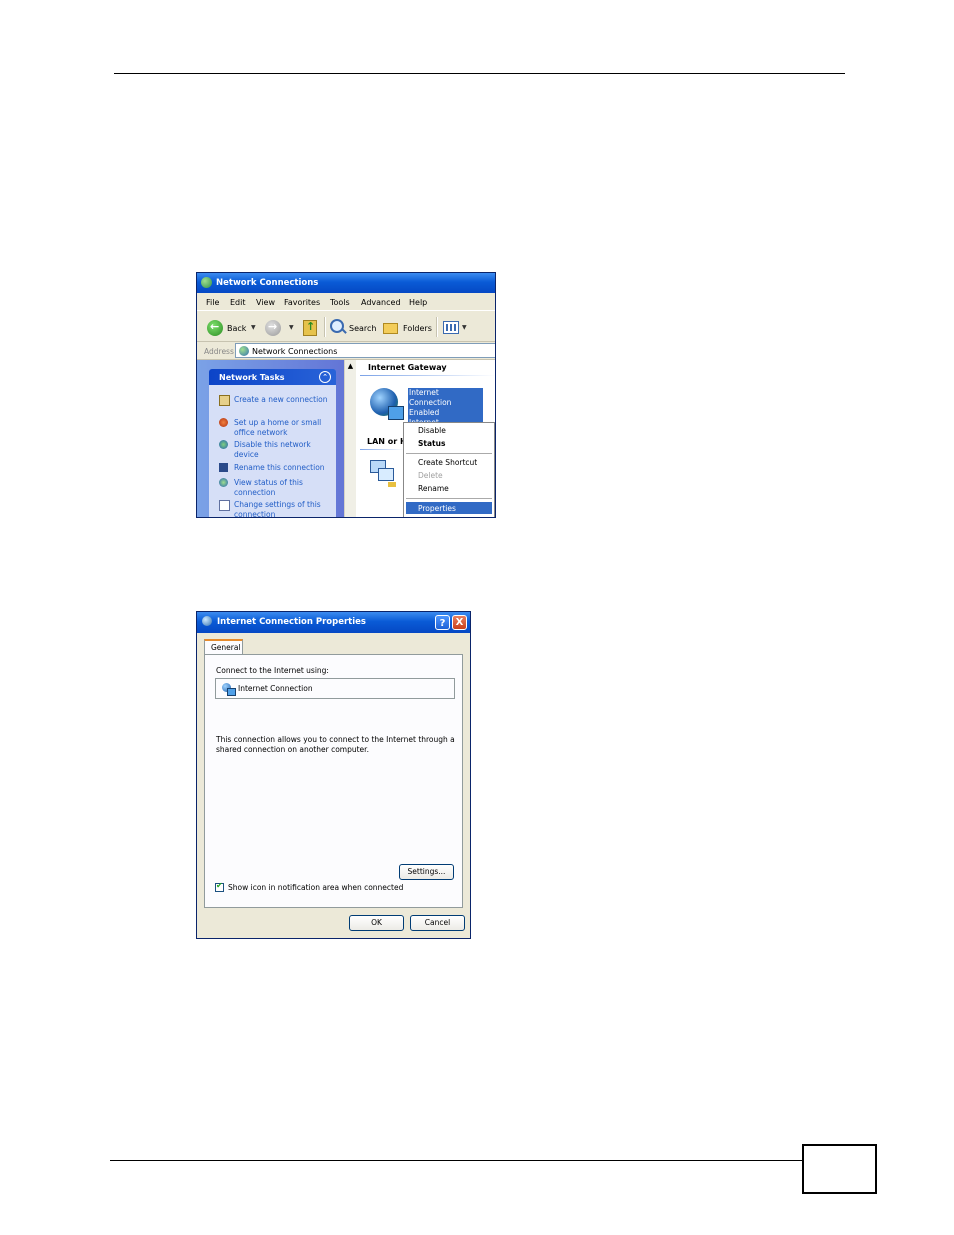 The height and width of the screenshot is (1235, 954). I want to click on network-tasks-title: Network Tasks, so click(252, 377).